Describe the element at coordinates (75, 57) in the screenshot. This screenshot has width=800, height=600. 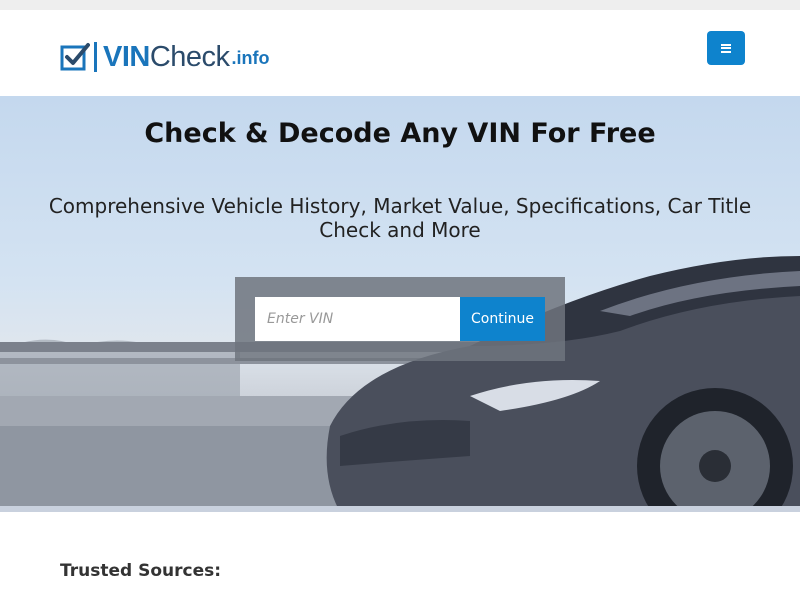
I see `checkbox-logo-icon` at that location.